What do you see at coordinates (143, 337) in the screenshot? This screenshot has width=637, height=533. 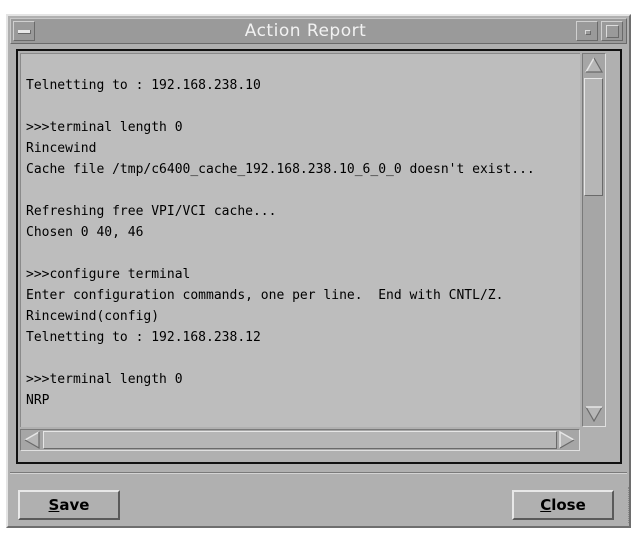 I see `log-line: Telnetting to : 192.168.238.12` at bounding box center [143, 337].